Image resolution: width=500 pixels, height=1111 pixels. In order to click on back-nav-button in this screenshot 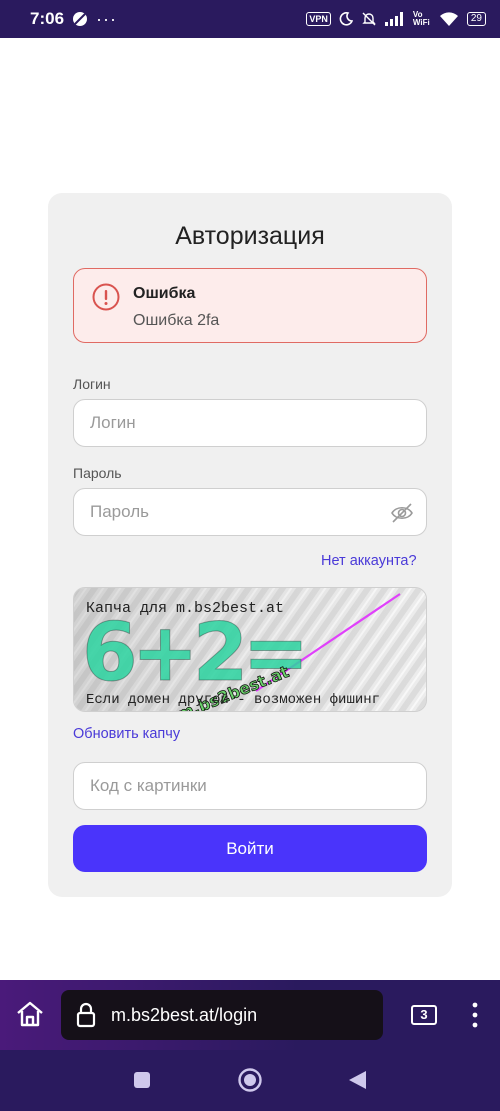, I will do `click(357, 1080)`.